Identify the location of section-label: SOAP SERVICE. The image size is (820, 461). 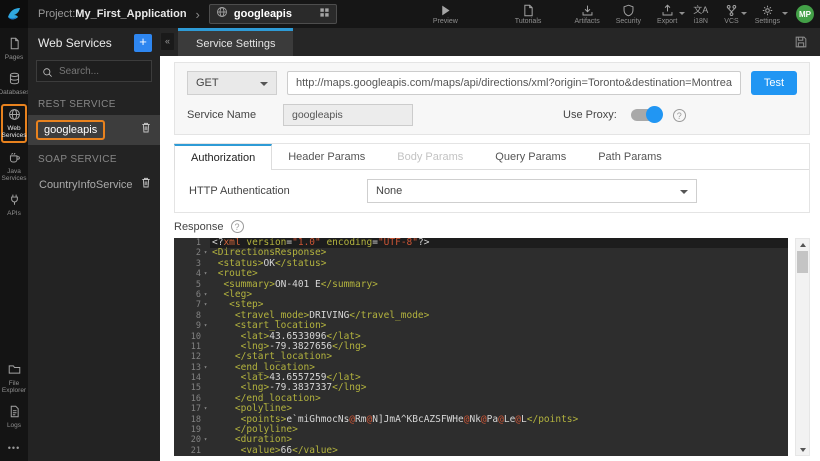
(77, 159).